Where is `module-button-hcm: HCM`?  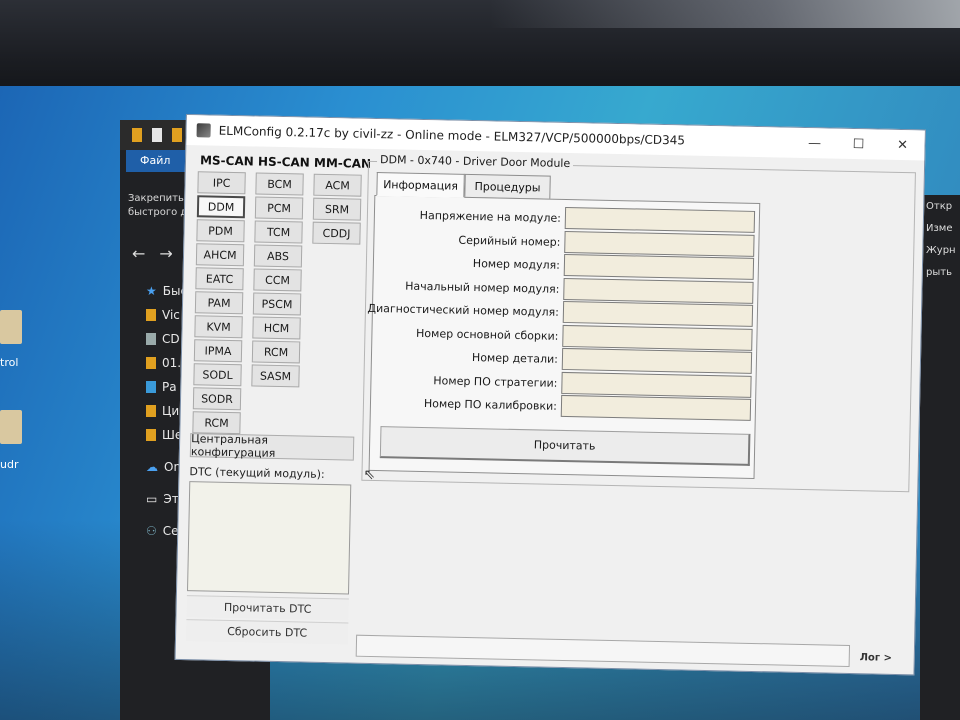
module-button-hcm: HCM is located at coordinates (276, 328).